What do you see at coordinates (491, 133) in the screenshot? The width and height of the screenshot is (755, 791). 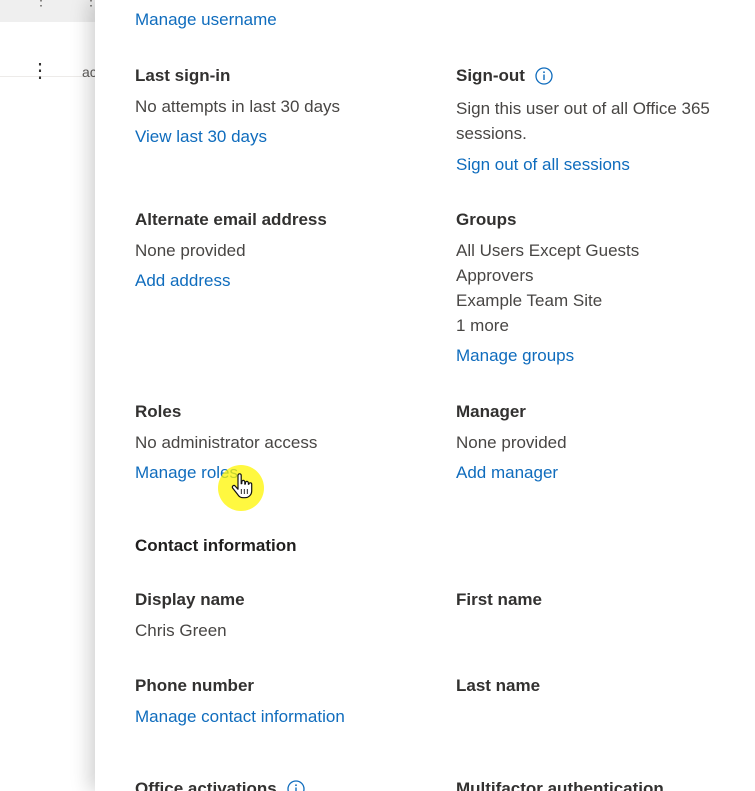 I see `signout-description-line2: sessions.` at bounding box center [491, 133].